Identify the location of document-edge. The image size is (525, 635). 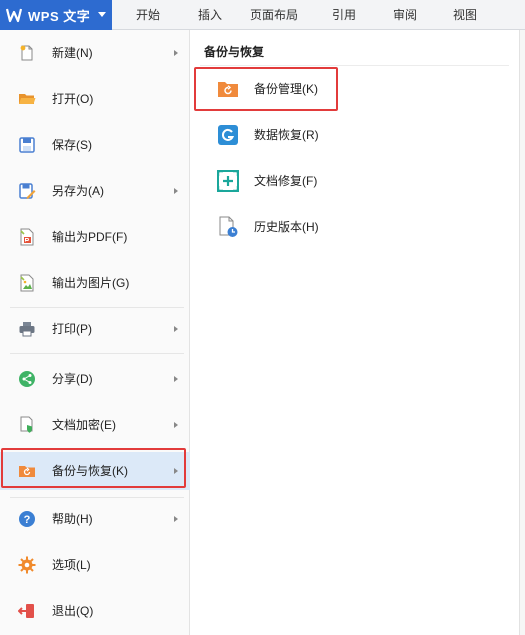
(522, 332).